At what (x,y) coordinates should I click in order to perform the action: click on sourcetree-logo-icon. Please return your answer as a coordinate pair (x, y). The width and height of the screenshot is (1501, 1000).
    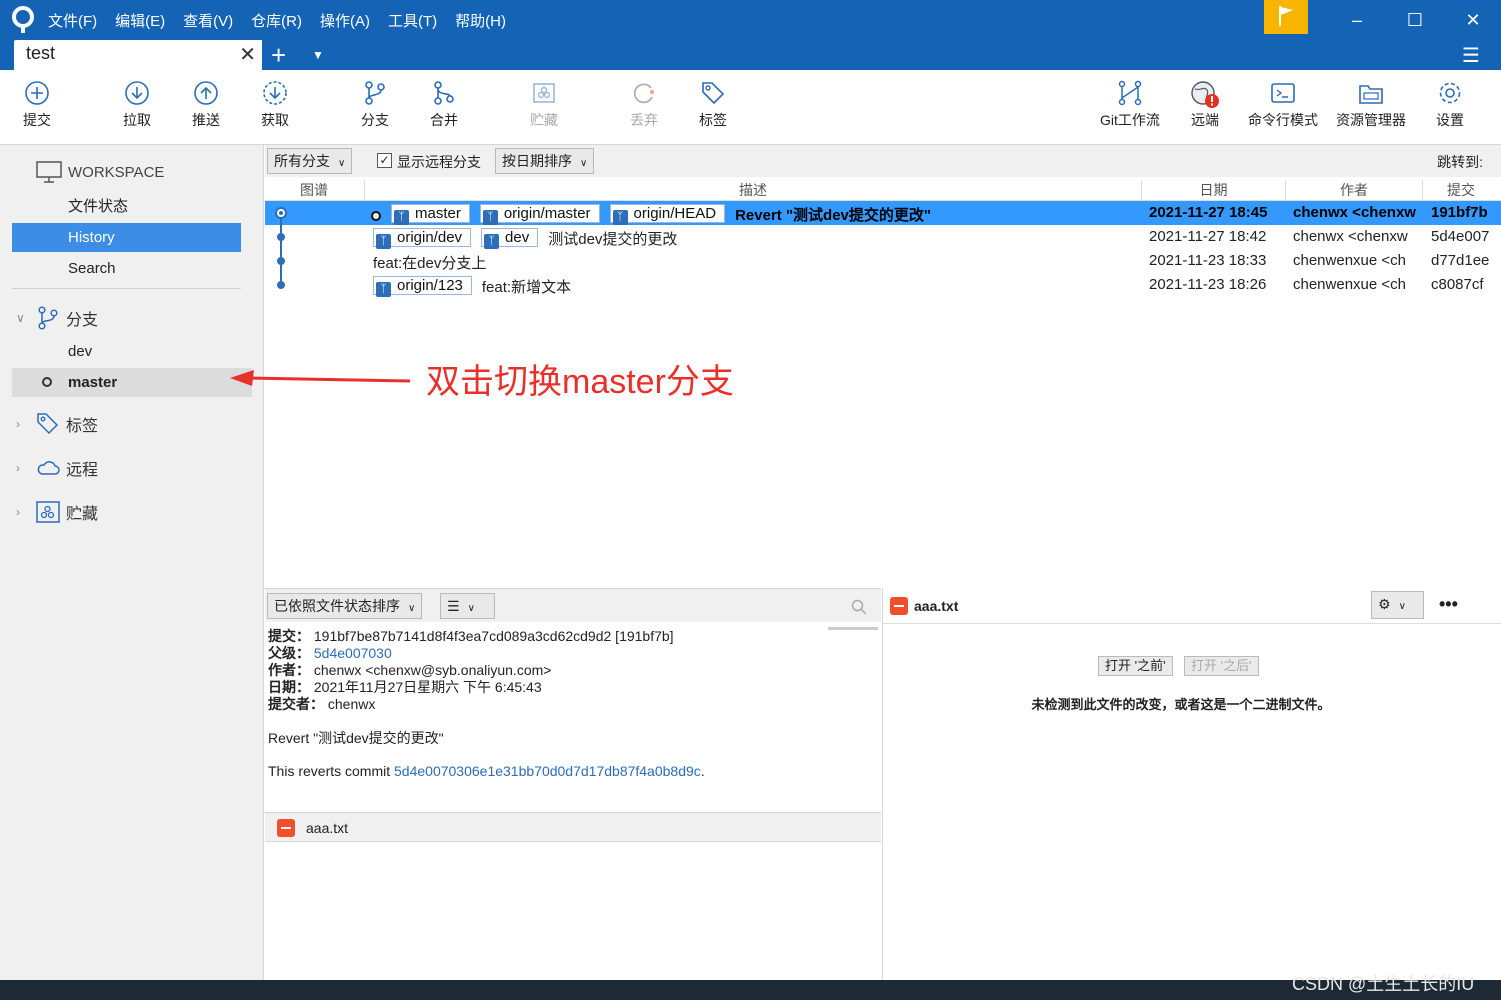
    Looking at the image, I should click on (23, 19).